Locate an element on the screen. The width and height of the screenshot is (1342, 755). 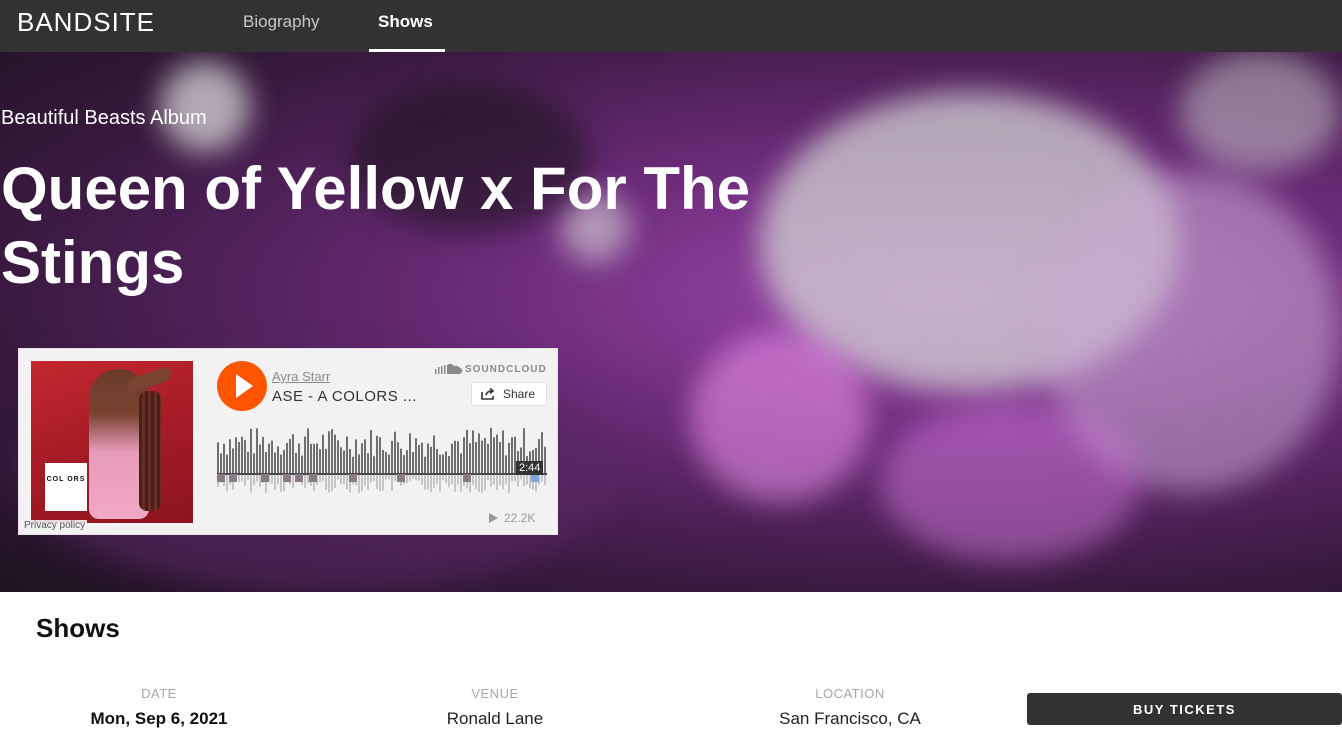
share-icon is located at coordinates (488, 394).